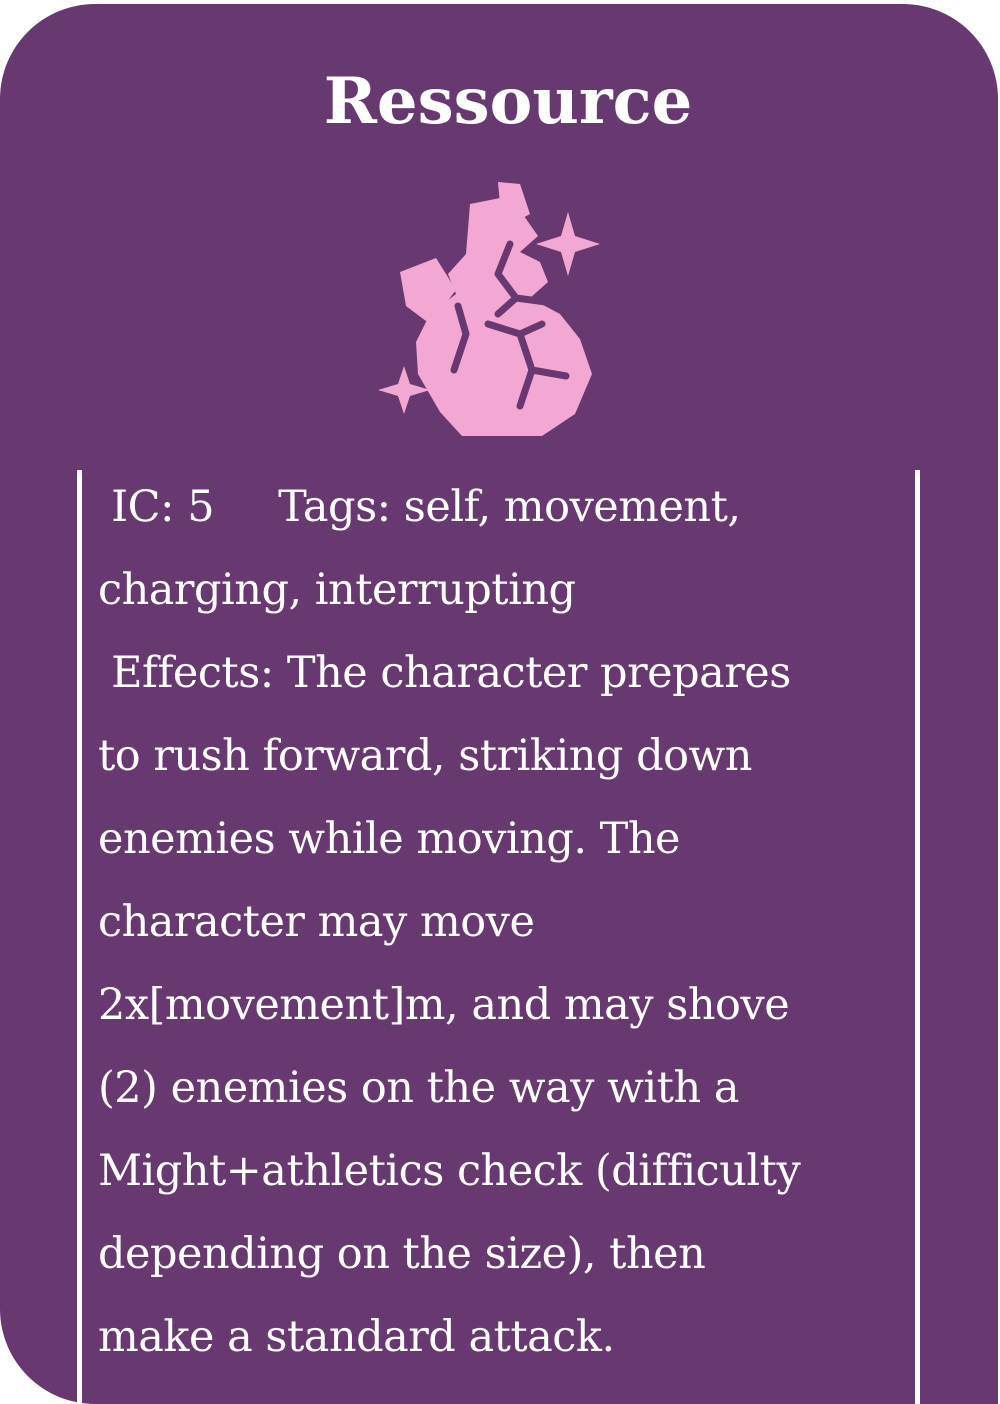 This screenshot has height=1404, width=1000. Describe the element at coordinates (449, 1171) in the screenshot. I see `effects-line: Might+athletics check (difficulty` at that location.